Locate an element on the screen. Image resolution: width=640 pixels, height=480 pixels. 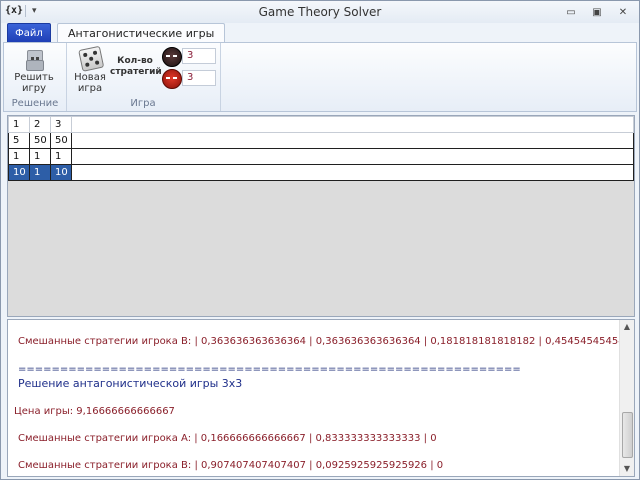
matrix-row-selected: 10 1 10 is located at coordinates (321, 172).